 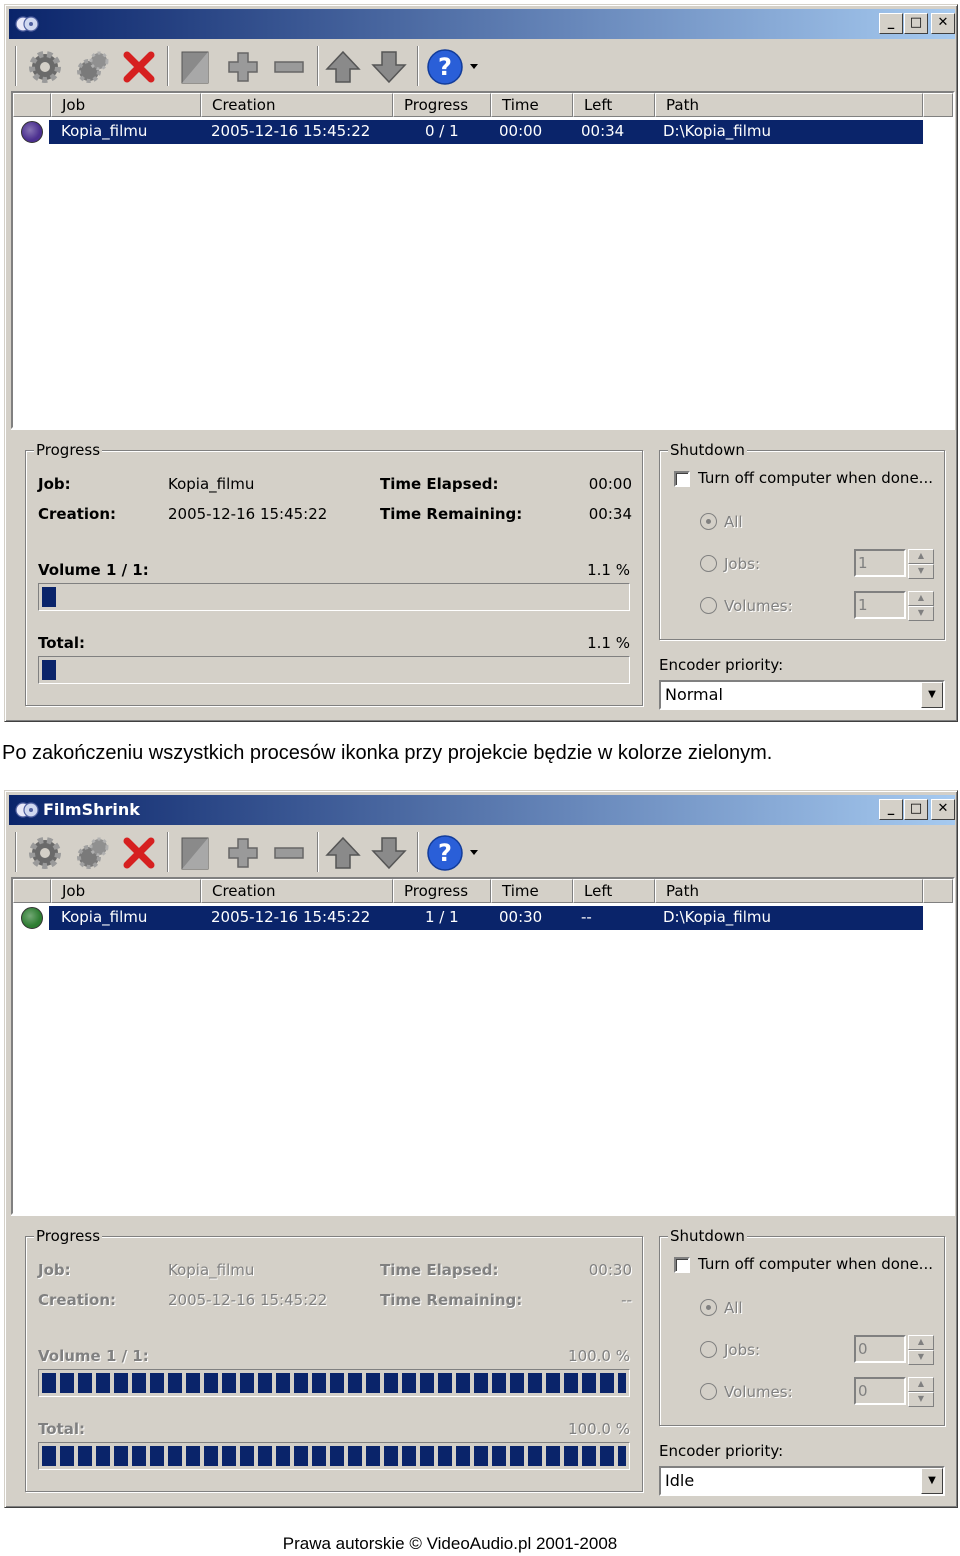 What do you see at coordinates (211, 484) in the screenshot?
I see `job-value: Kopia_filmu` at bounding box center [211, 484].